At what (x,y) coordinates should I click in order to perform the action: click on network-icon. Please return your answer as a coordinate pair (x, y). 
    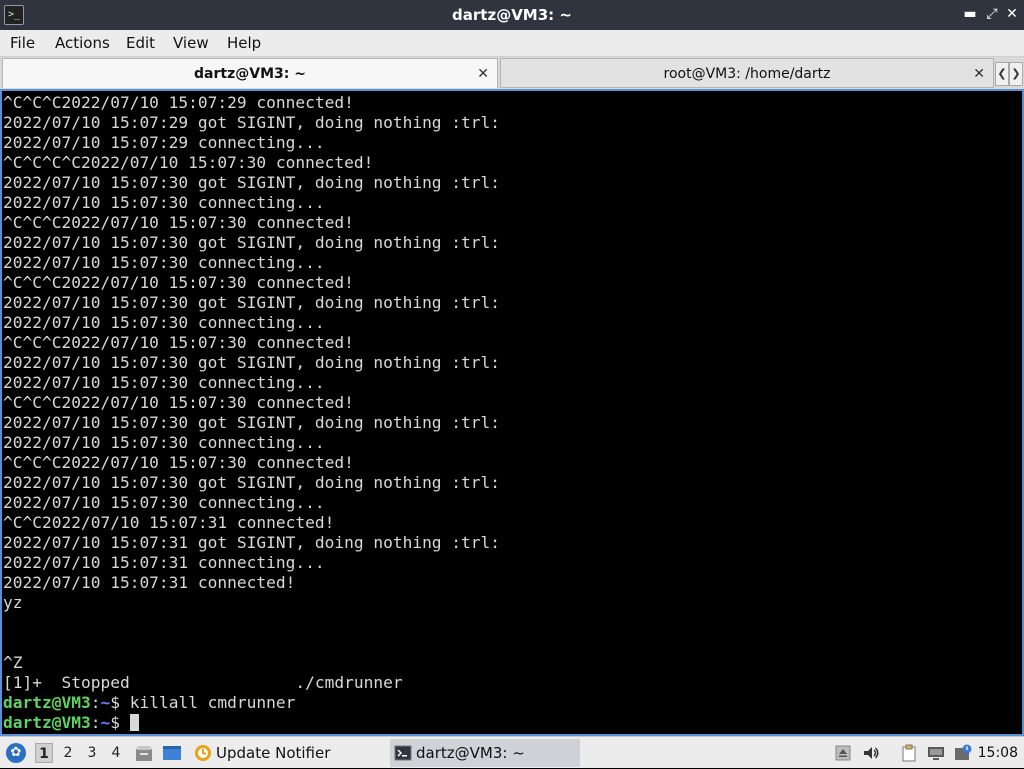
    Looking at the image, I should click on (936, 753).